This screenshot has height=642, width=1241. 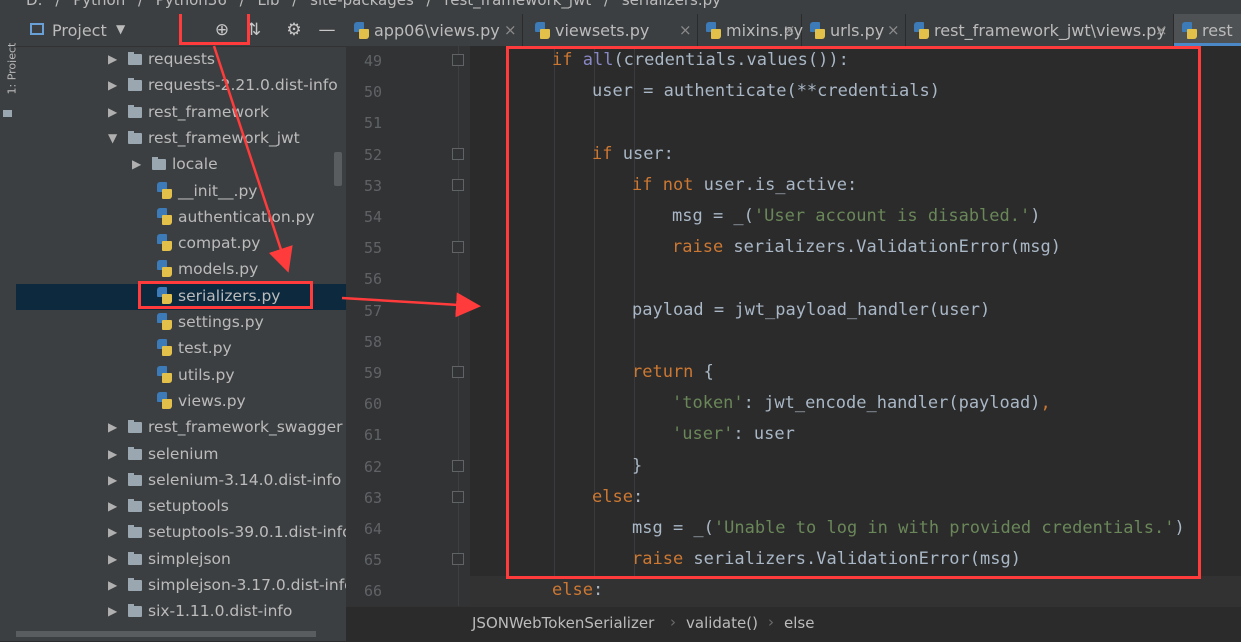 What do you see at coordinates (854, 30) in the screenshot?
I see `editor-tab: urls.py ×` at bounding box center [854, 30].